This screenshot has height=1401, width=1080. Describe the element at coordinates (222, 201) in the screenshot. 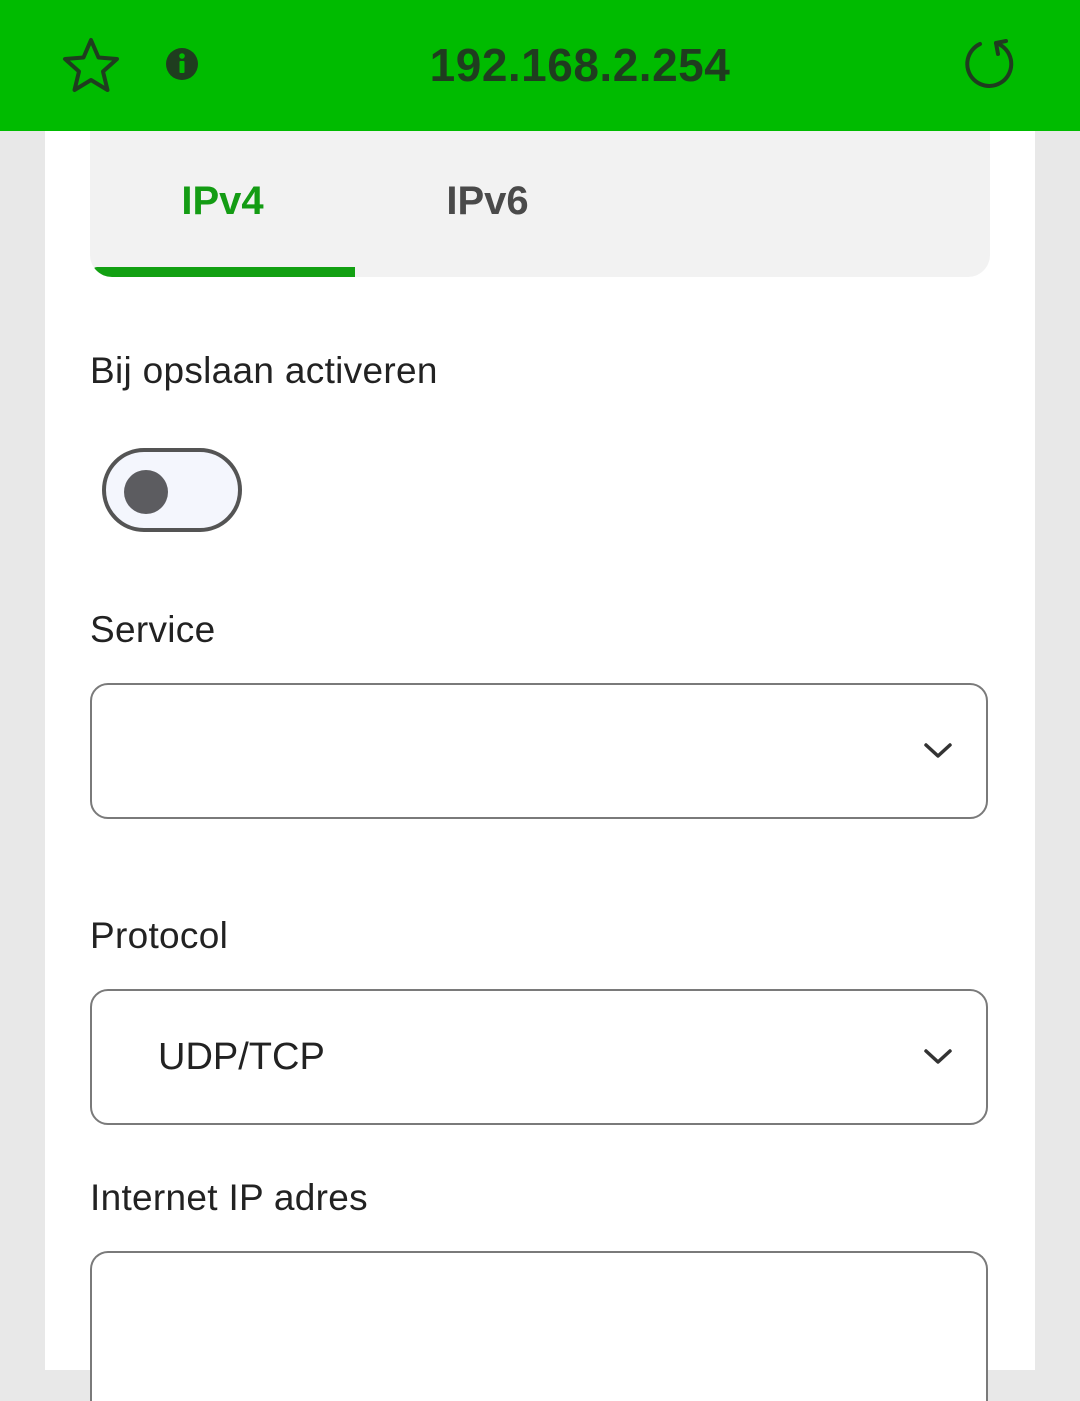

I see `tab-ipv4: IPv4` at that location.